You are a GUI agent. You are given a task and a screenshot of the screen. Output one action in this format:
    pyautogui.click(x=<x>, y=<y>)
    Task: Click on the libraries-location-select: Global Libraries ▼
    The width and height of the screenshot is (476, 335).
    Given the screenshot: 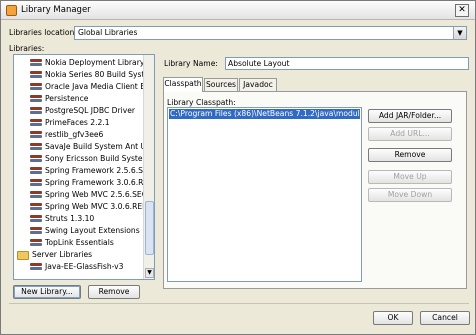 What is the action you would take?
    pyautogui.click(x=270, y=33)
    